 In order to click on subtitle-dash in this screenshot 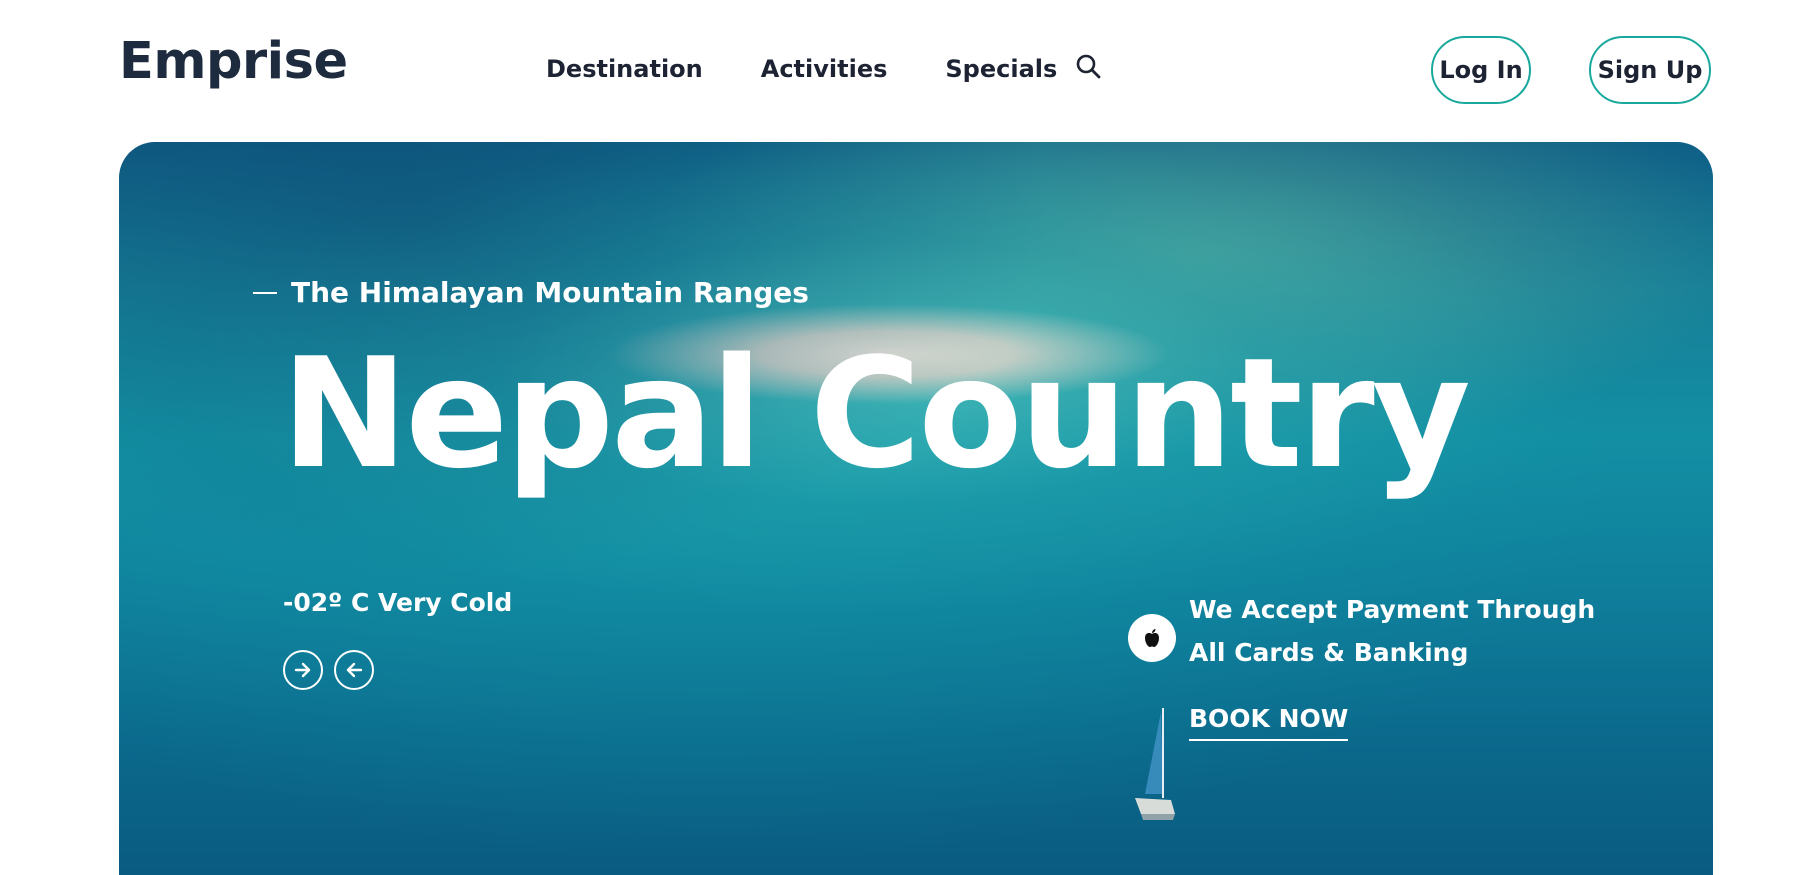, I will do `click(265, 292)`.